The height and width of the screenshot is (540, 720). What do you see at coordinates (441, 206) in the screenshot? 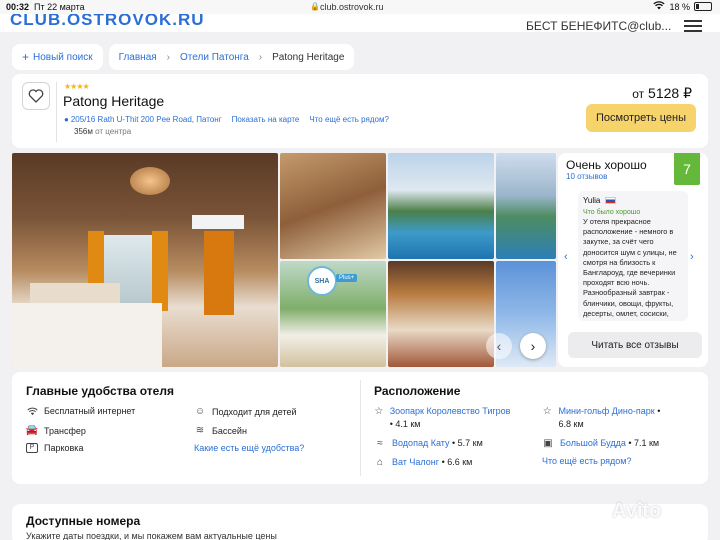
I see `gallery-photo-pool` at bounding box center [441, 206].